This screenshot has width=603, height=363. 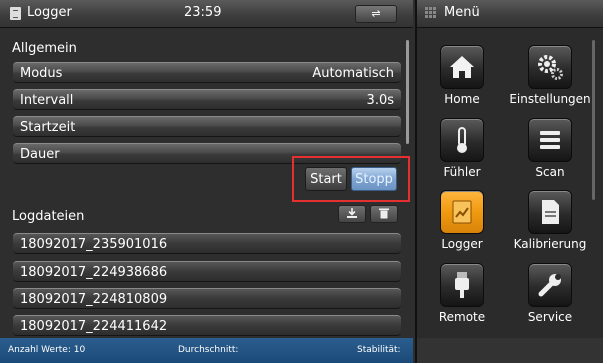 What do you see at coordinates (462, 317) in the screenshot?
I see `menu-label: Remote` at bounding box center [462, 317].